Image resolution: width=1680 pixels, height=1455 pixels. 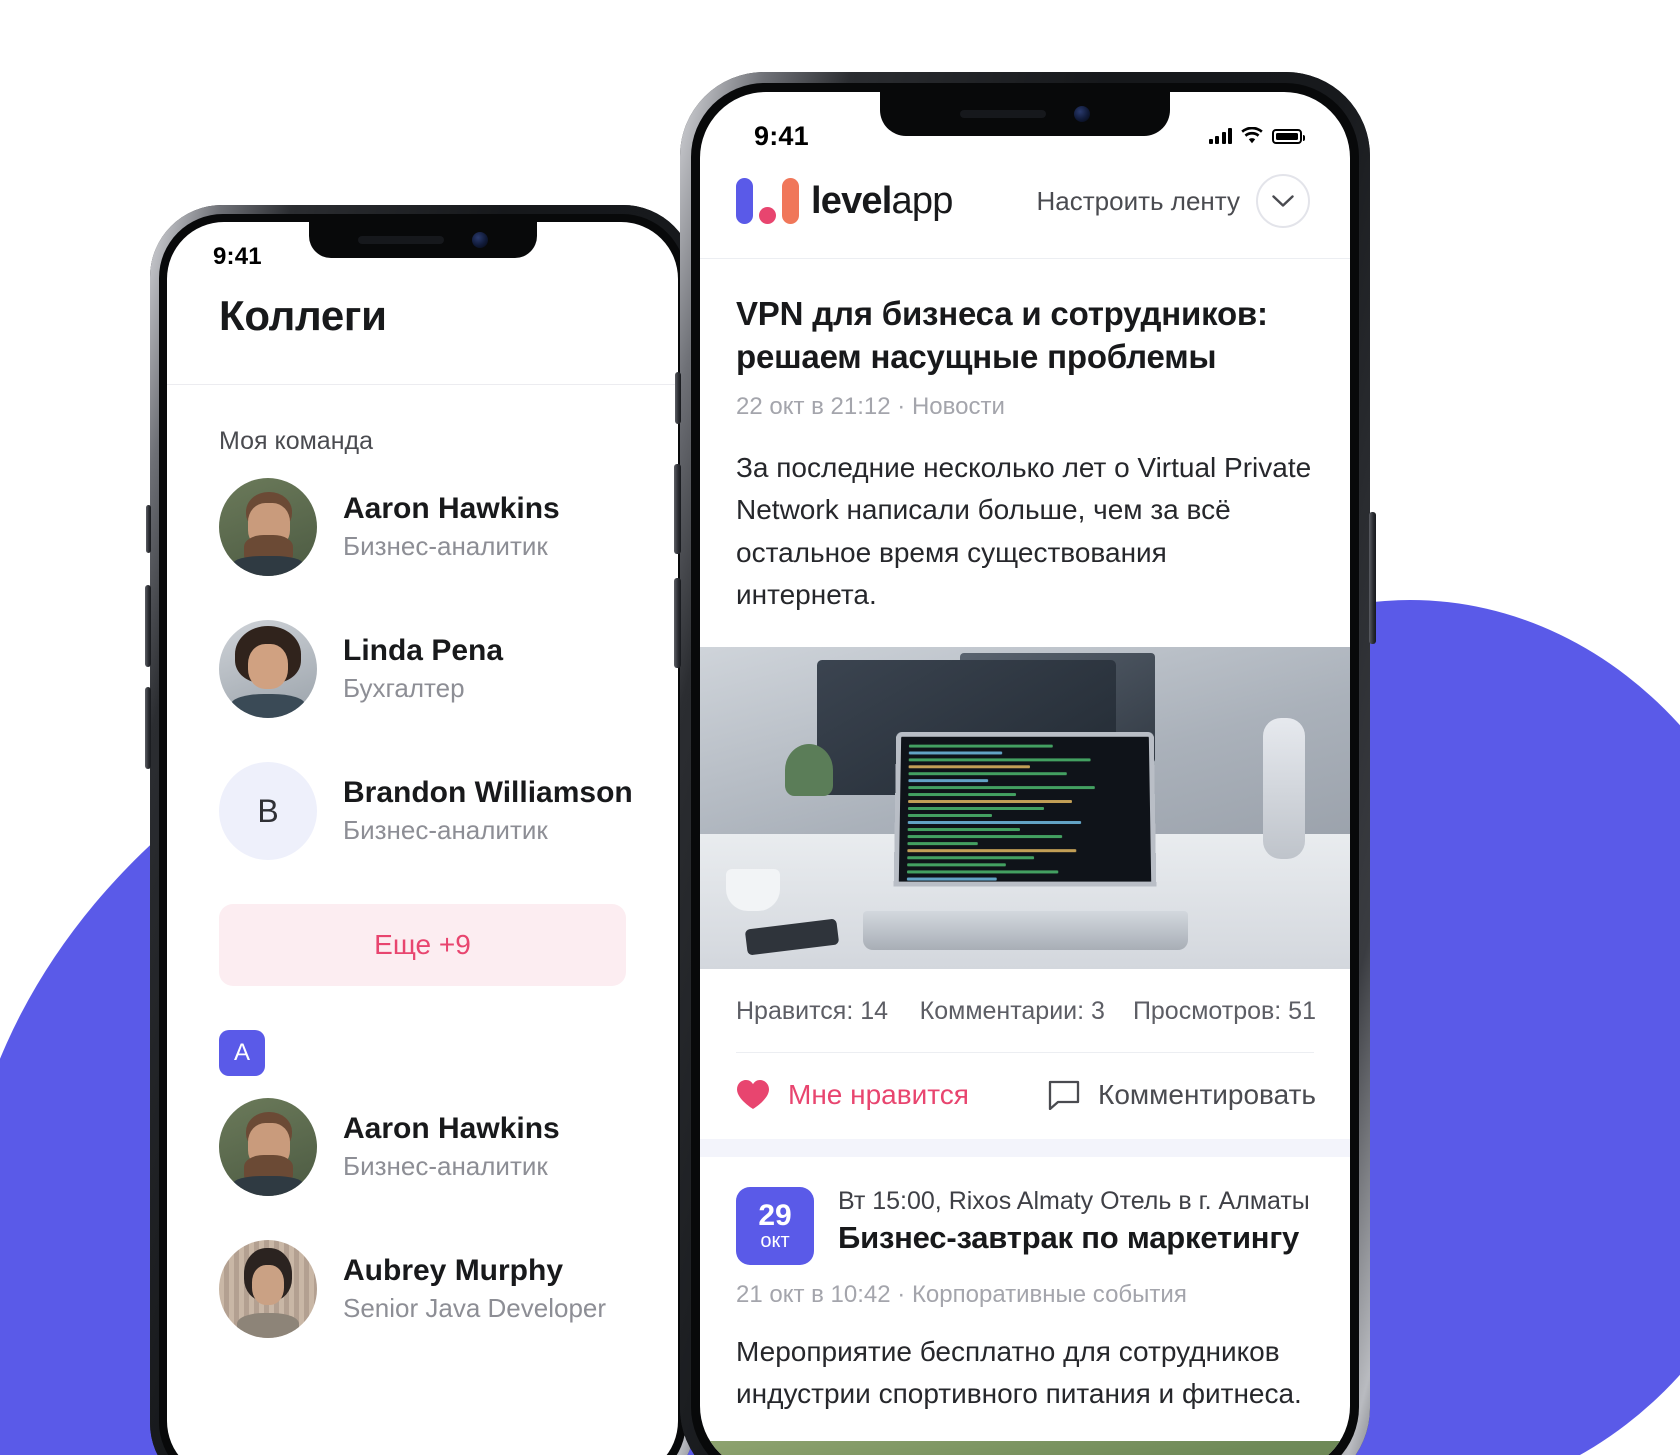 What do you see at coordinates (1025, 1147) in the screenshot?
I see `feed-separator` at bounding box center [1025, 1147].